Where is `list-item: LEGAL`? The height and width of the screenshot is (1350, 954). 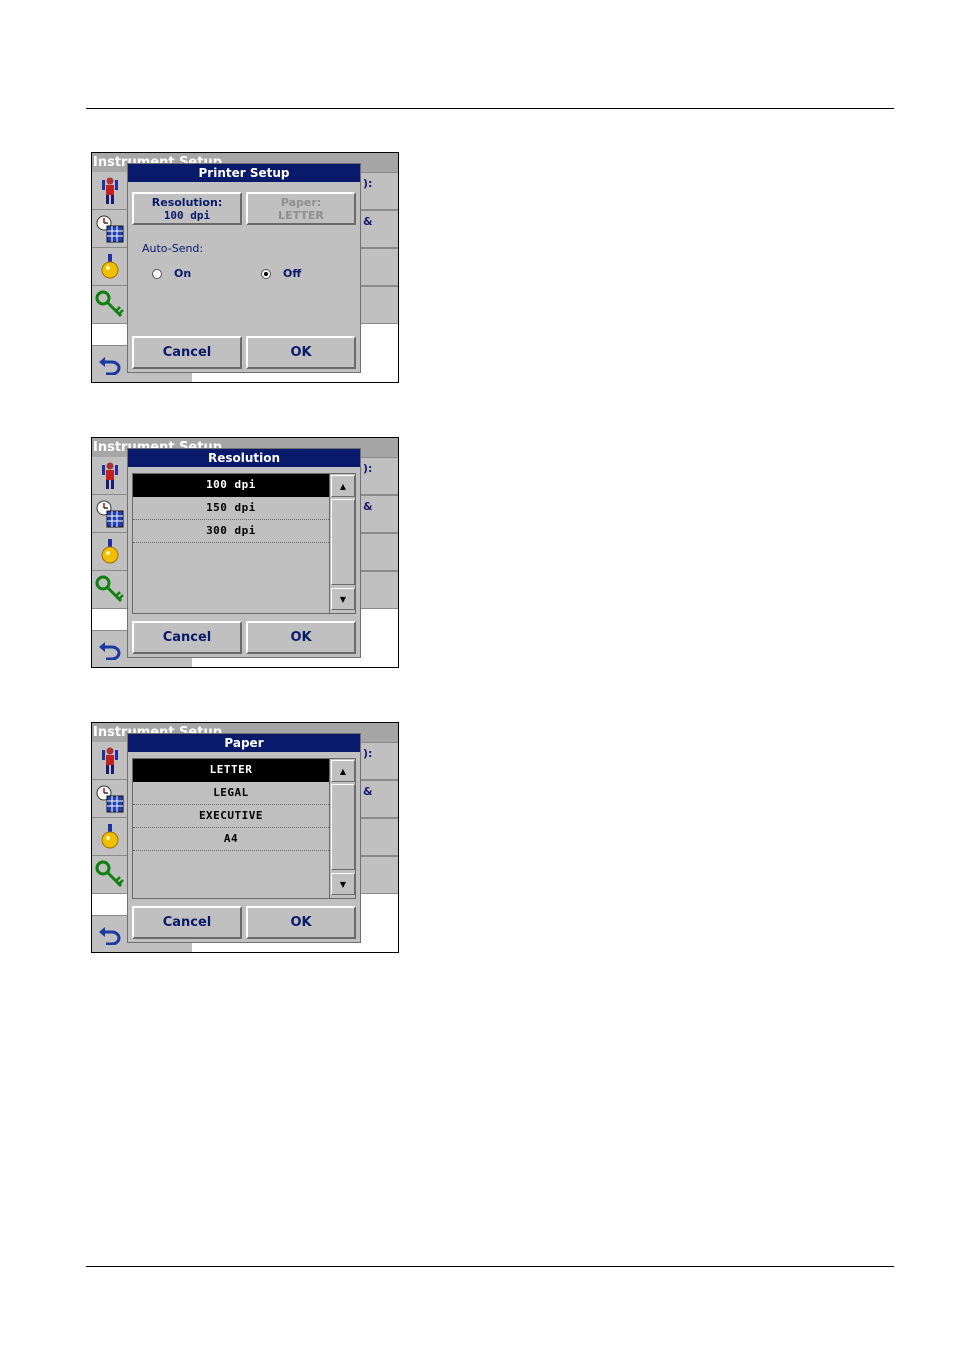
list-item: LEGAL is located at coordinates (231, 793).